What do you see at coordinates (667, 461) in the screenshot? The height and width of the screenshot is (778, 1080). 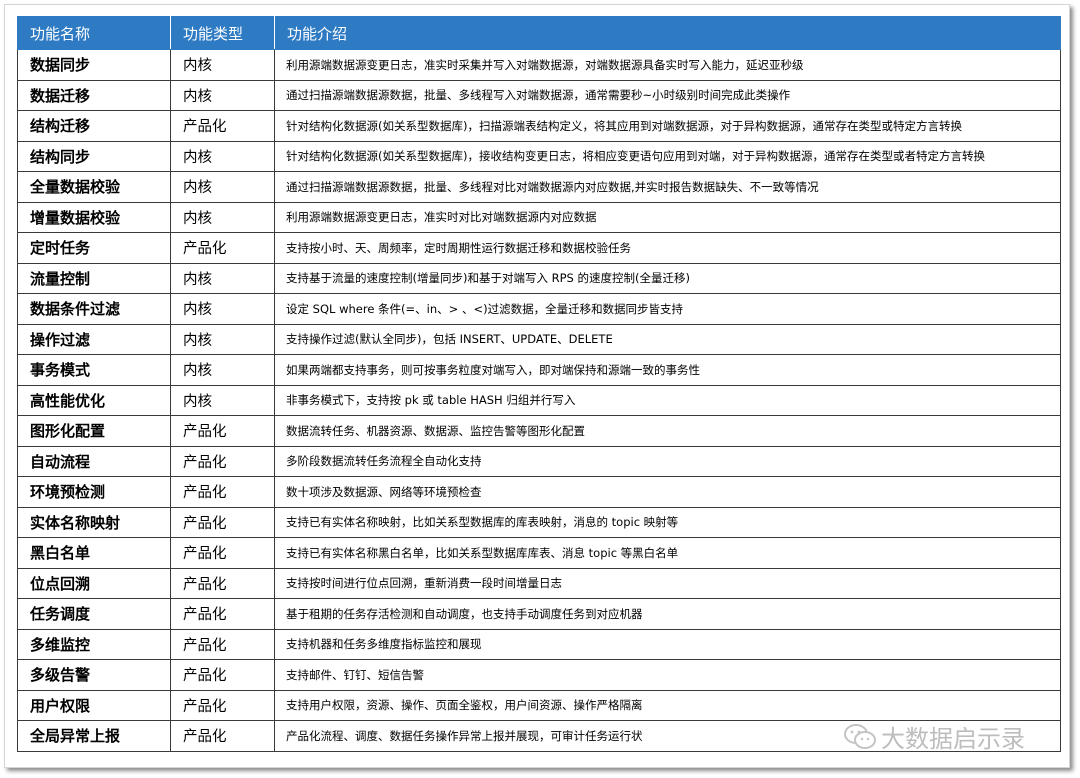 I see `feature-desc: 多阶段数据流转任务流程全自动化支持` at bounding box center [667, 461].